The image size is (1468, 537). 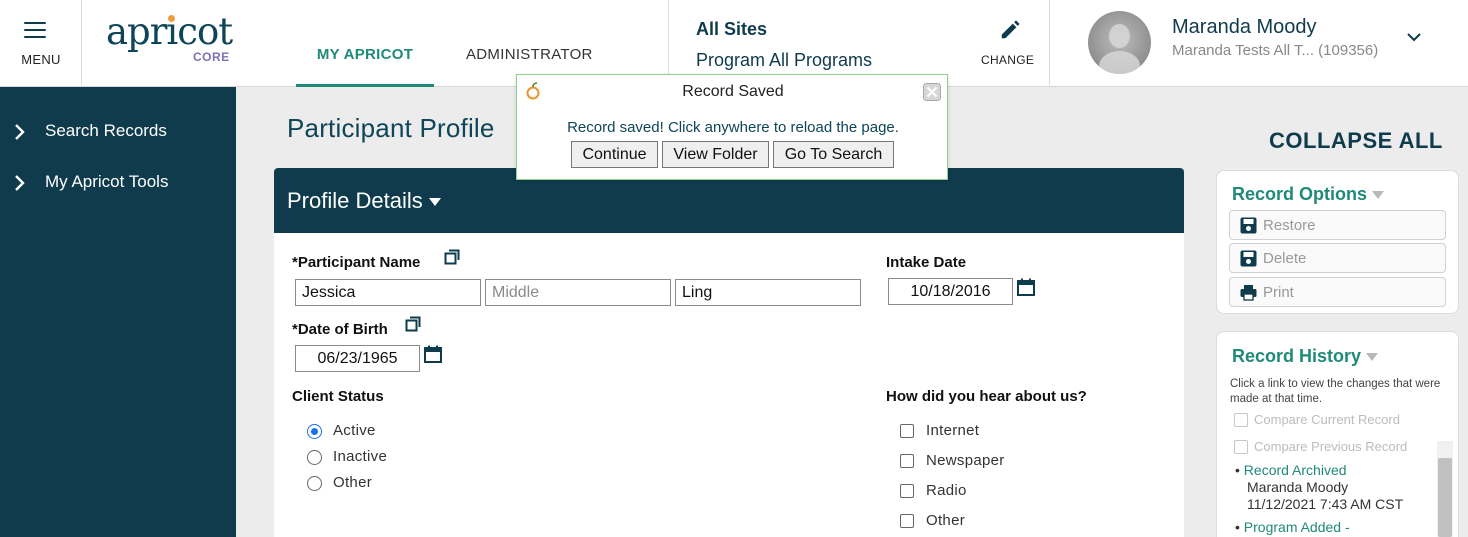 I want to click on history-time: 11/12/2021 7:43 AM CST, so click(x=1325, y=504).